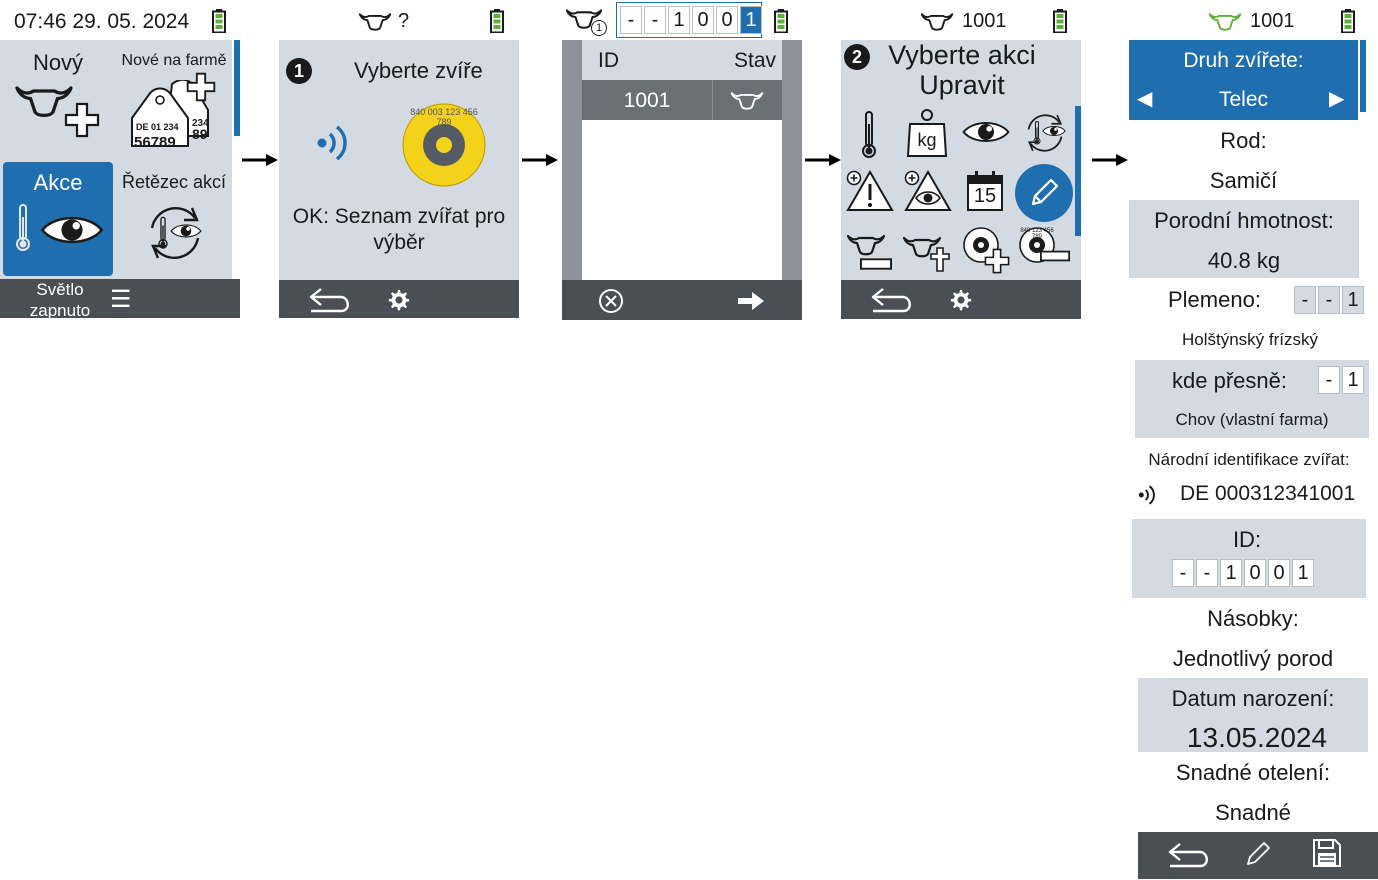  I want to click on cancel-icon, so click(611, 301).